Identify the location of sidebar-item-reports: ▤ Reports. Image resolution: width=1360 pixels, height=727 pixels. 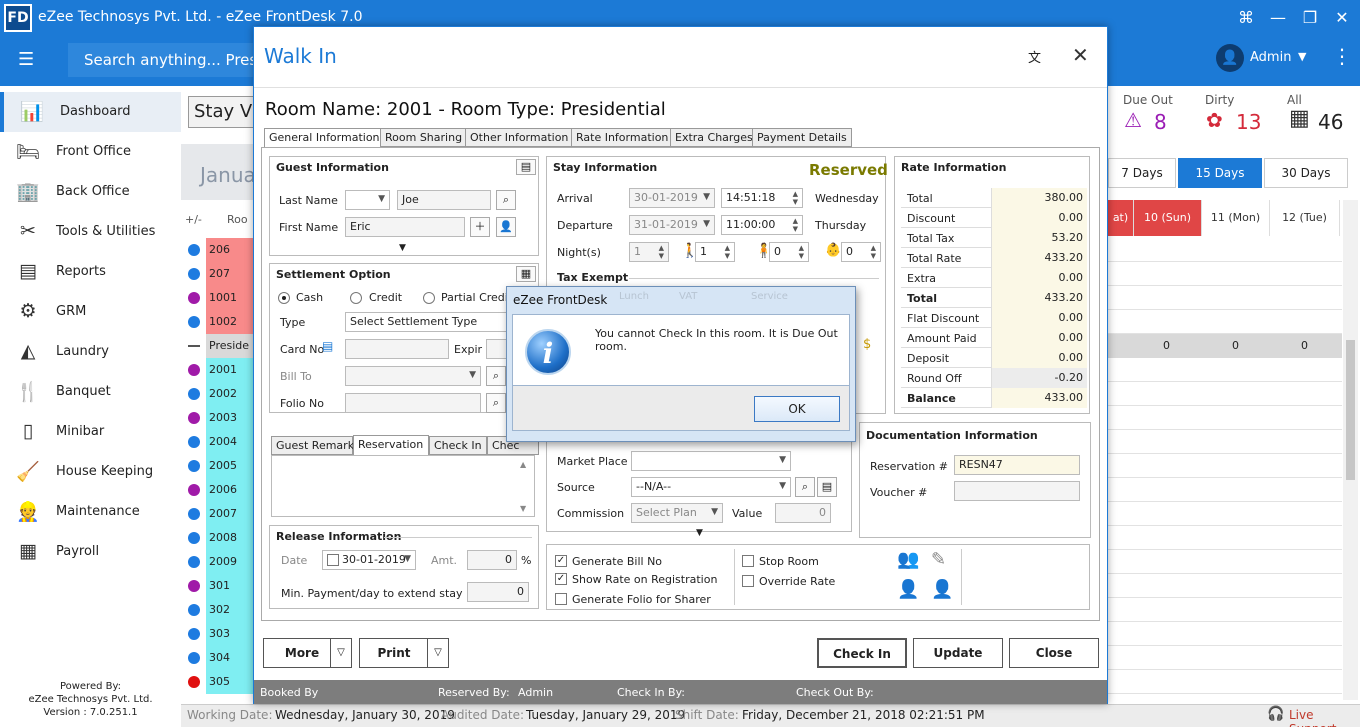
(90, 272).